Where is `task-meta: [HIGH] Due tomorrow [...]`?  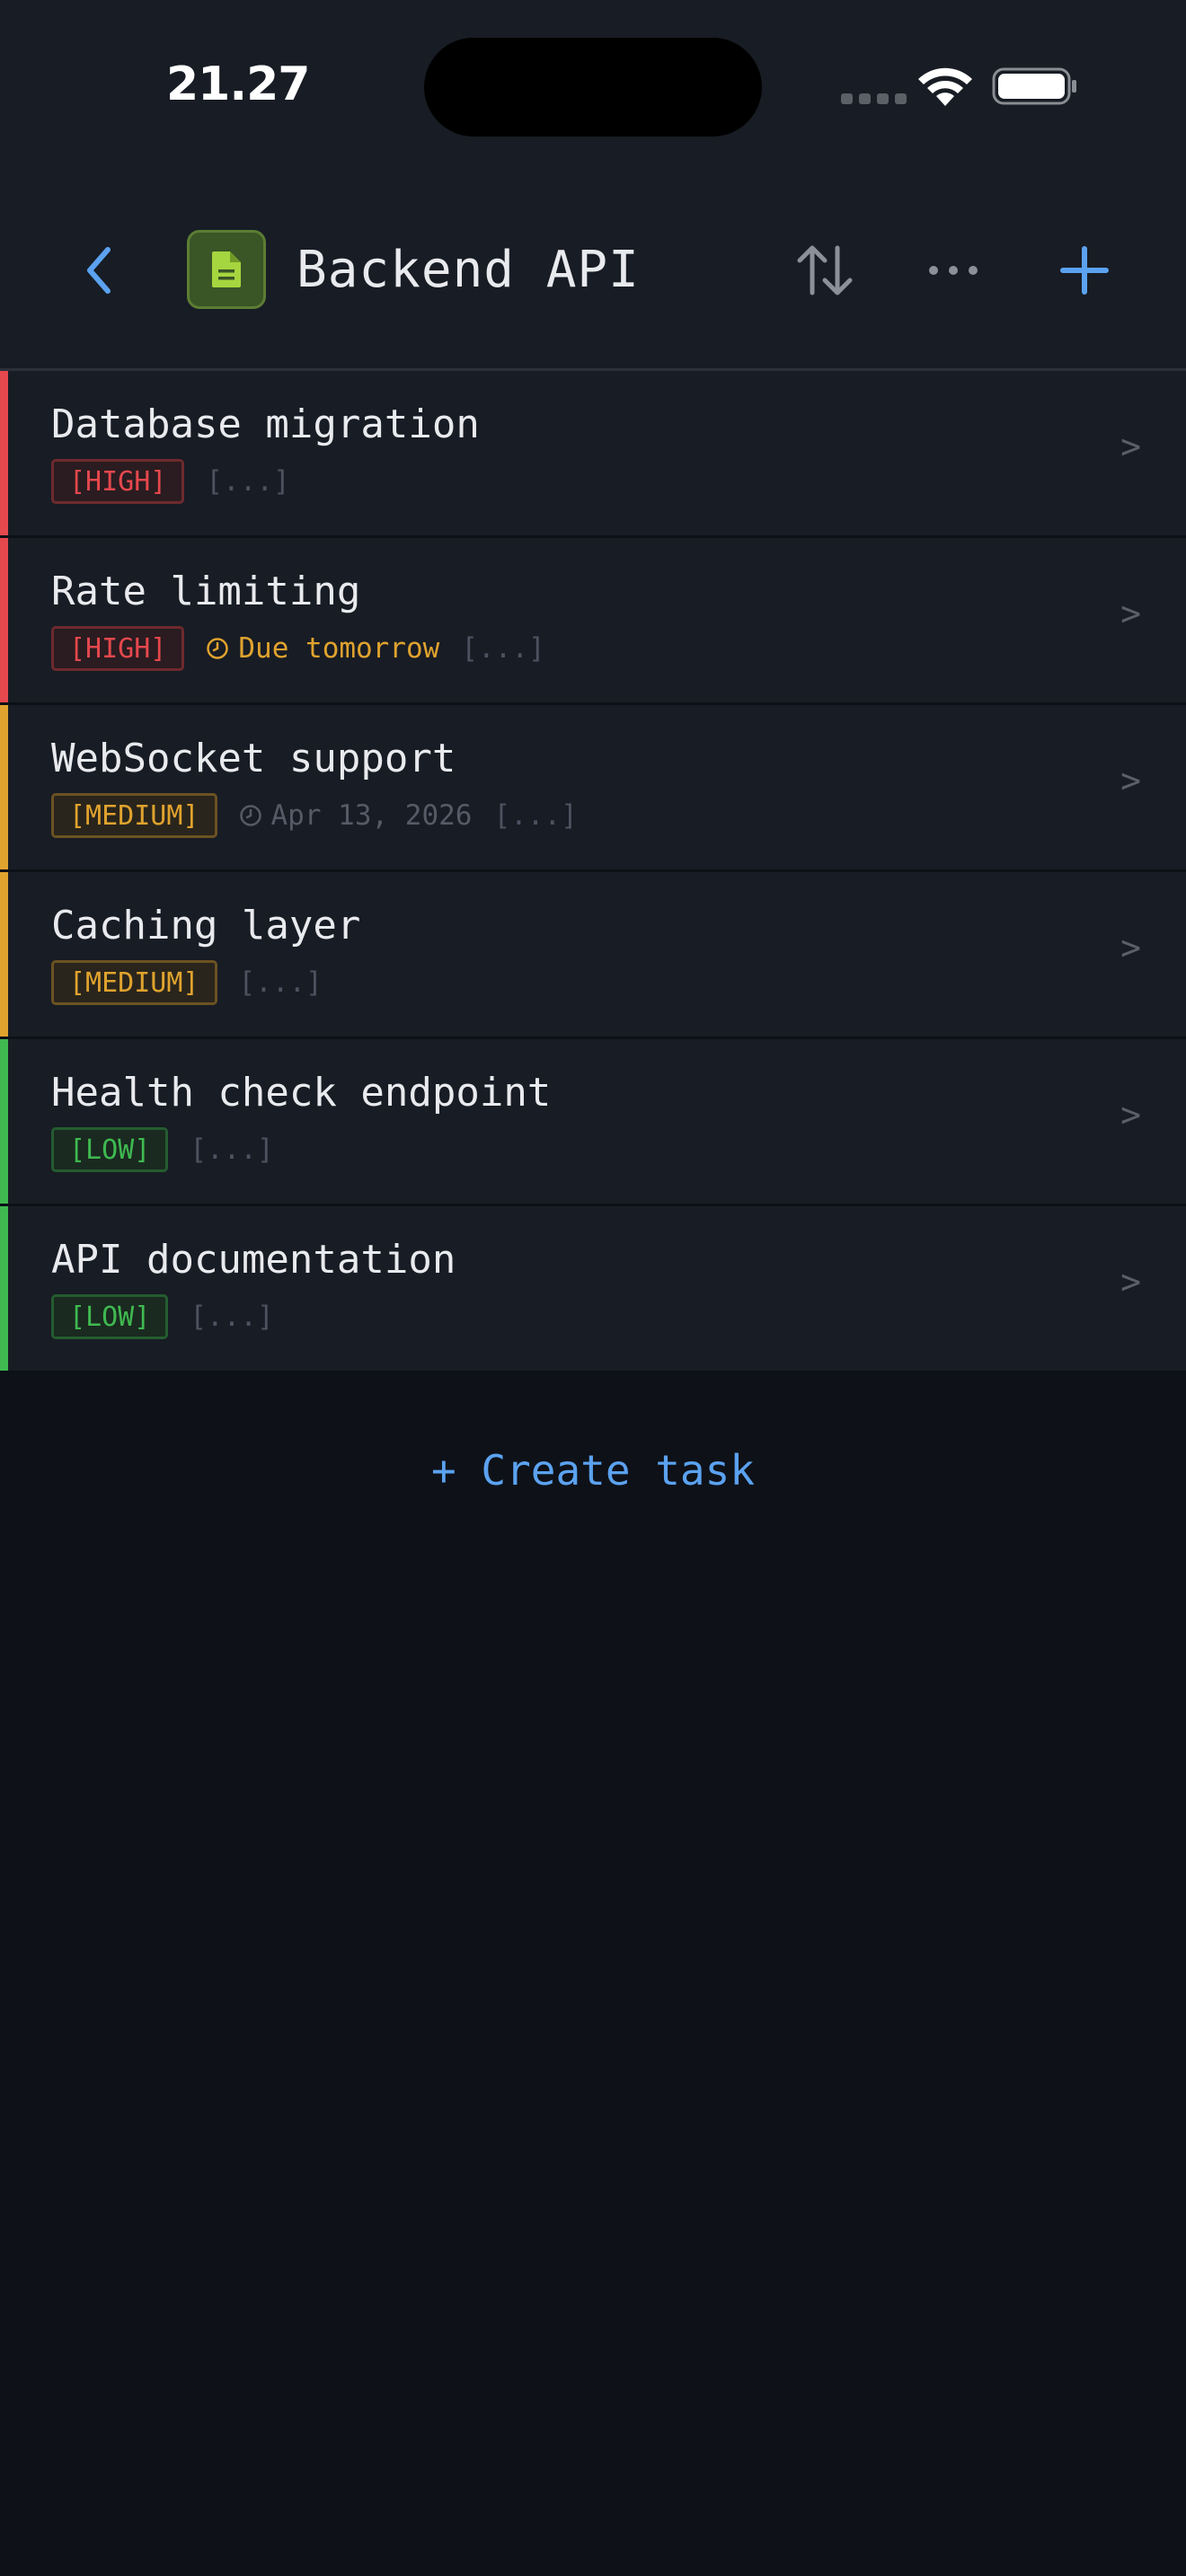
task-meta: [HIGH] Due tomorrow [...] is located at coordinates (298, 648).